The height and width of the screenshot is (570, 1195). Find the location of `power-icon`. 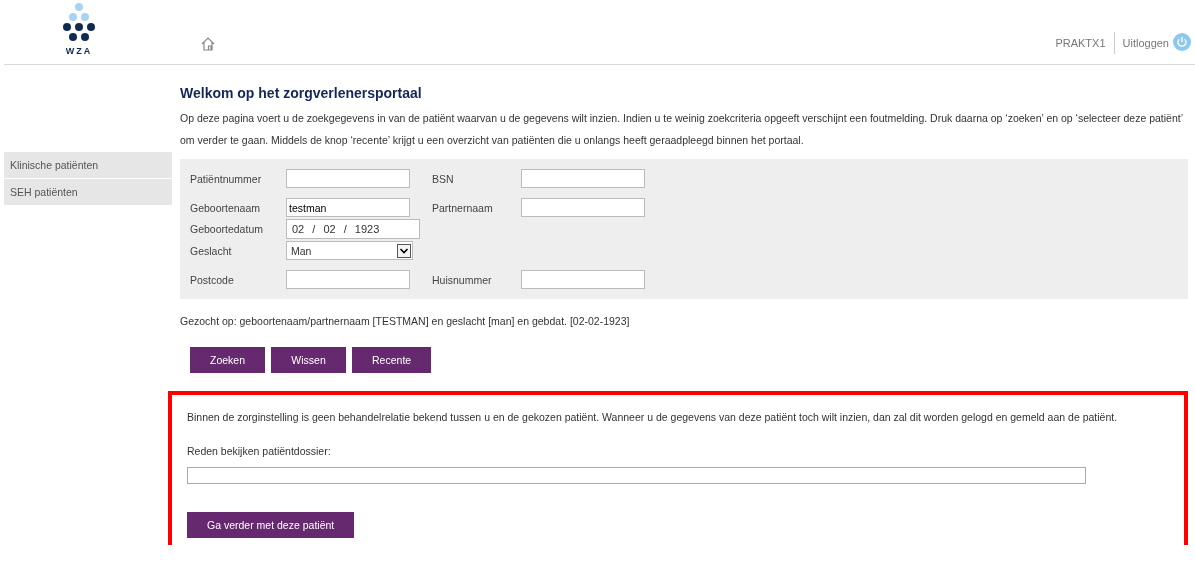

power-icon is located at coordinates (1182, 42).